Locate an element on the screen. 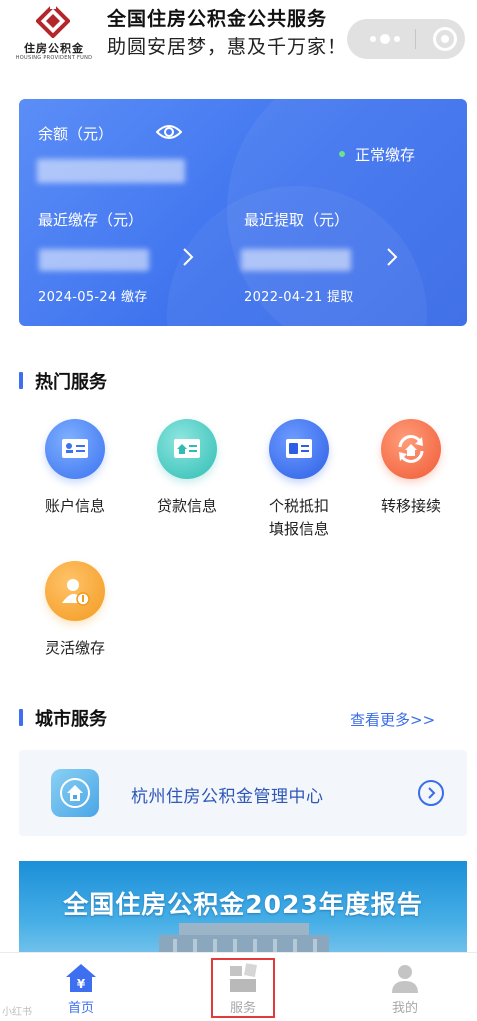 This screenshot has width=477, height=1021. recent-withdraw-label: 最近提取（元） is located at coordinates (297, 220).